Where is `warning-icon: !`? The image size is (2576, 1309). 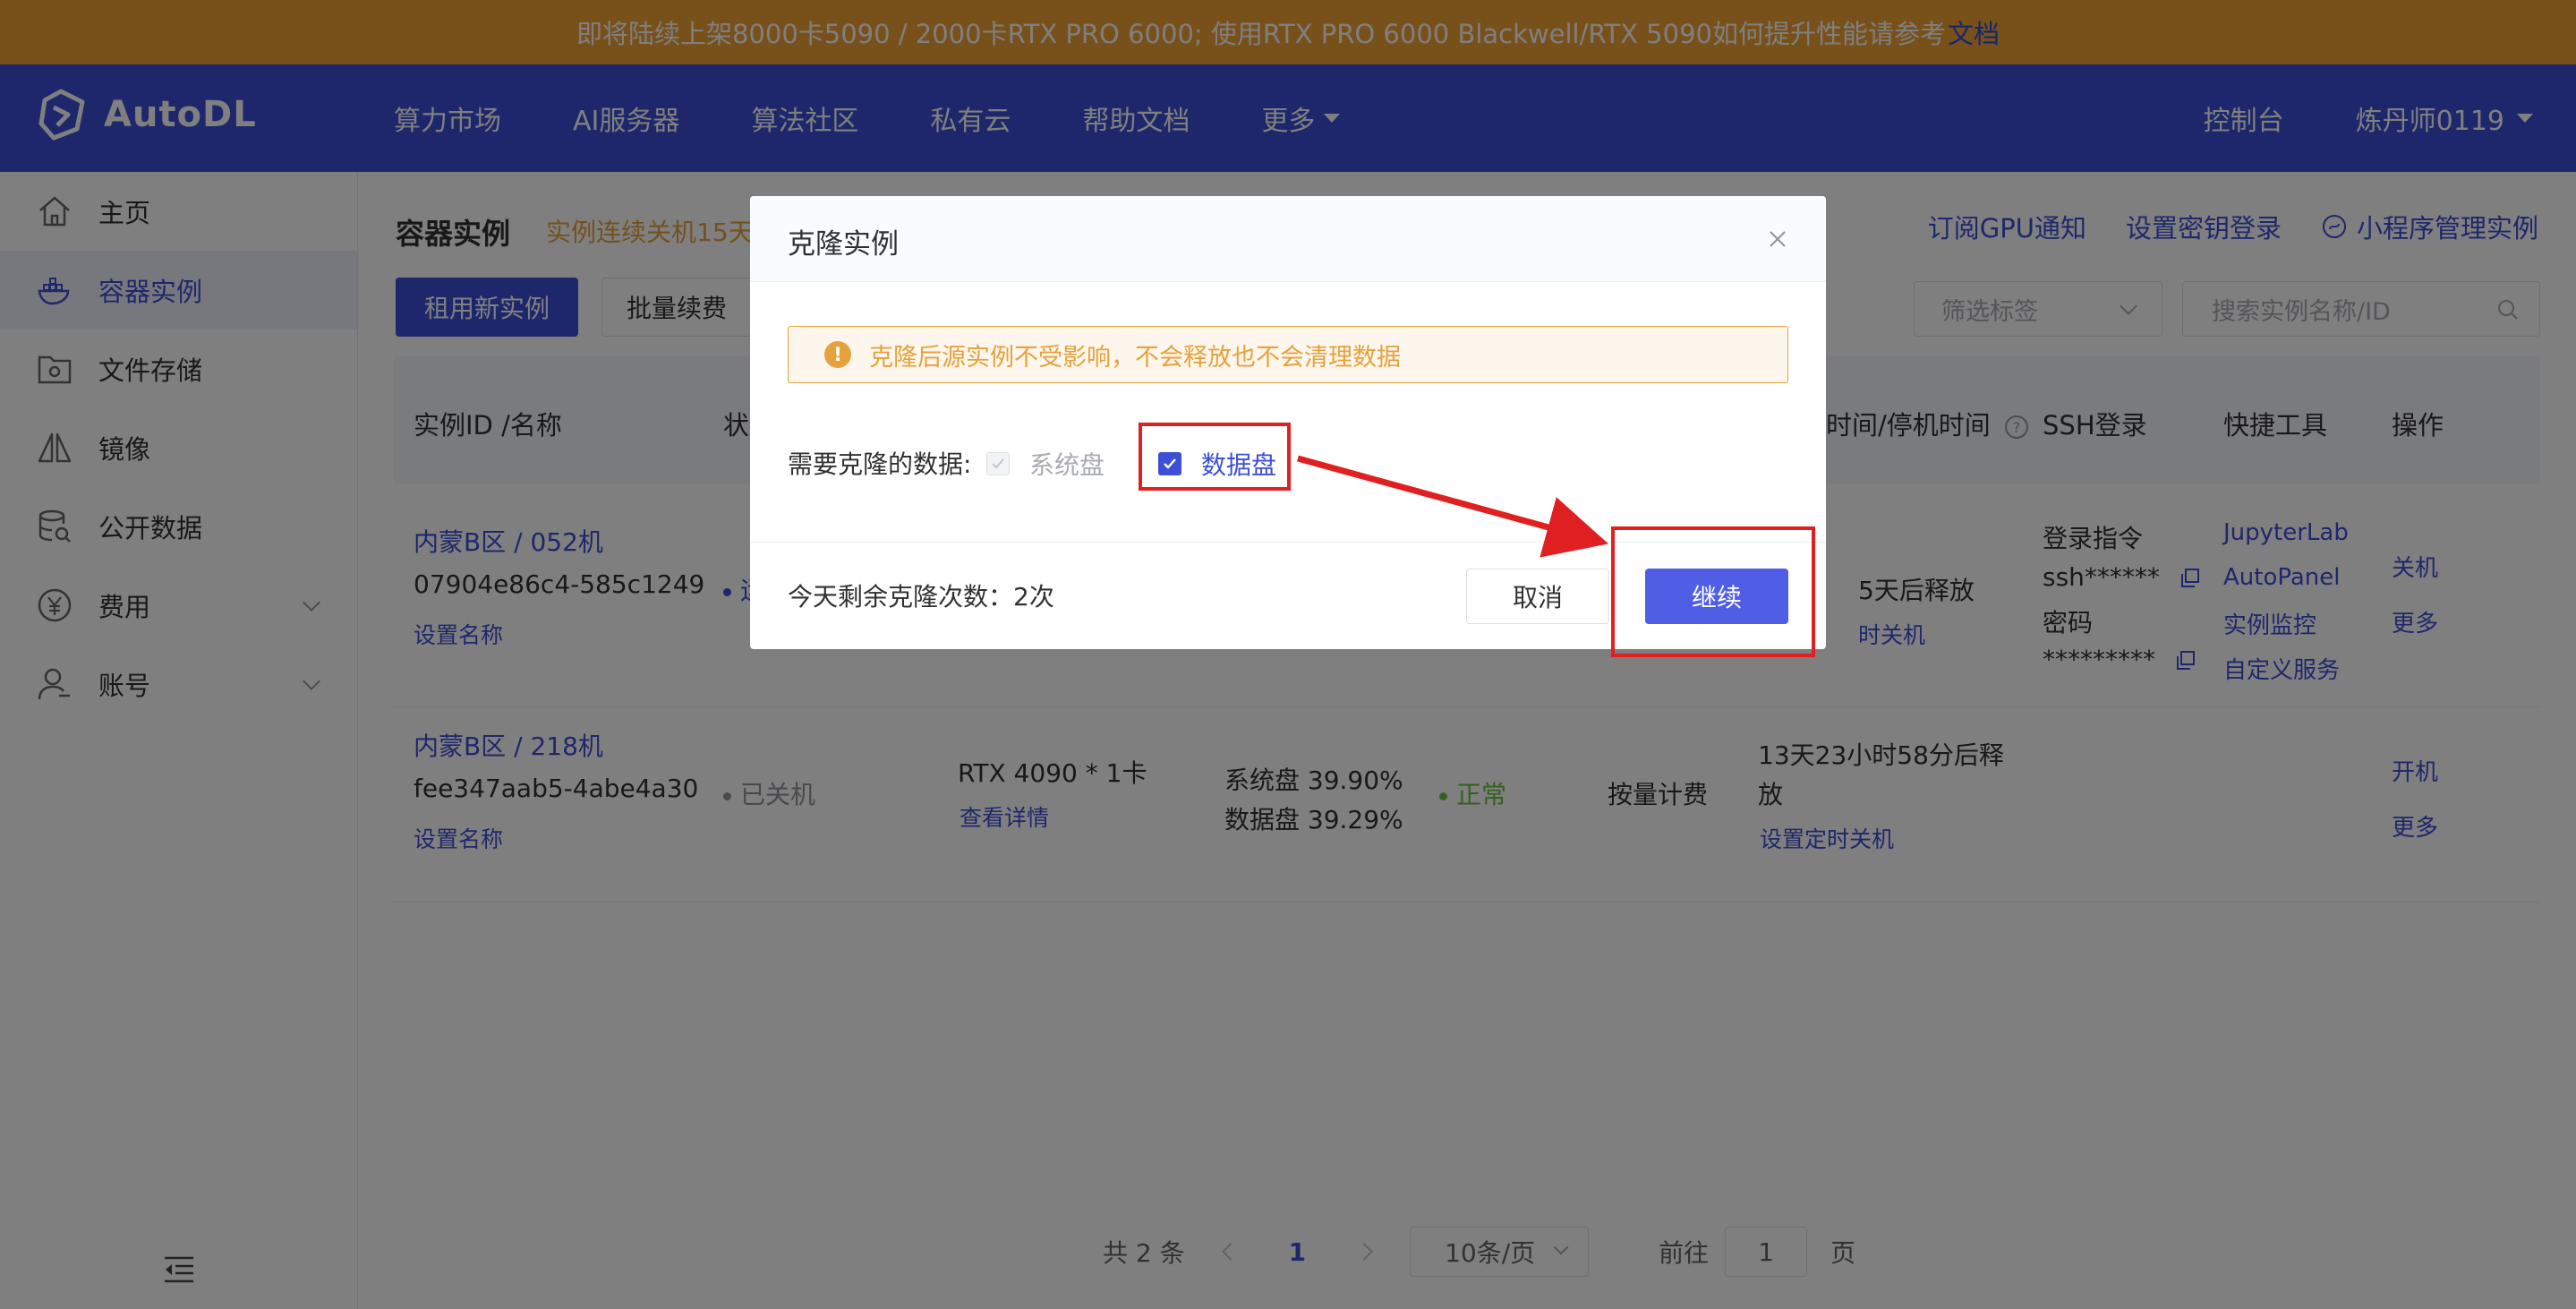
warning-icon: ! is located at coordinates (837, 354).